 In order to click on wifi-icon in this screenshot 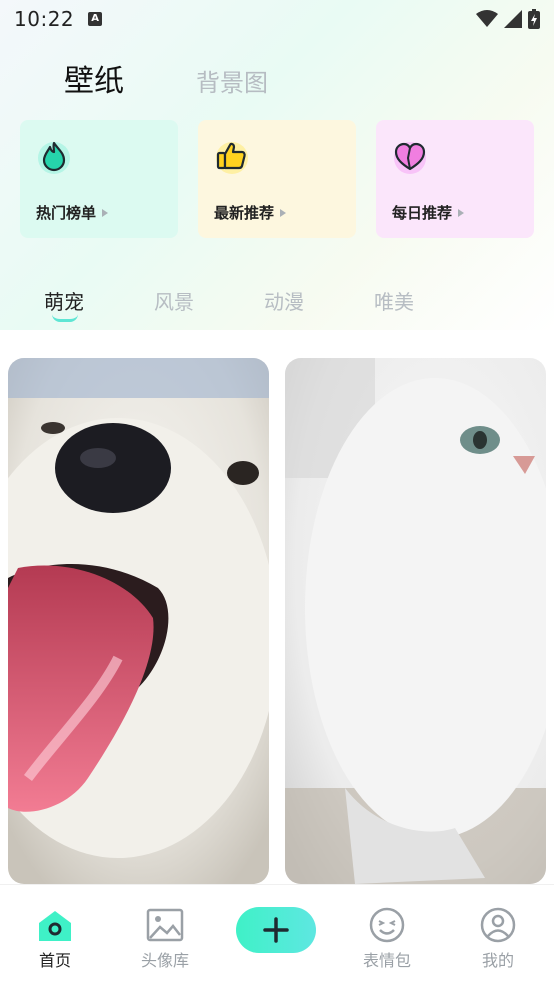, I will do `click(487, 18)`.